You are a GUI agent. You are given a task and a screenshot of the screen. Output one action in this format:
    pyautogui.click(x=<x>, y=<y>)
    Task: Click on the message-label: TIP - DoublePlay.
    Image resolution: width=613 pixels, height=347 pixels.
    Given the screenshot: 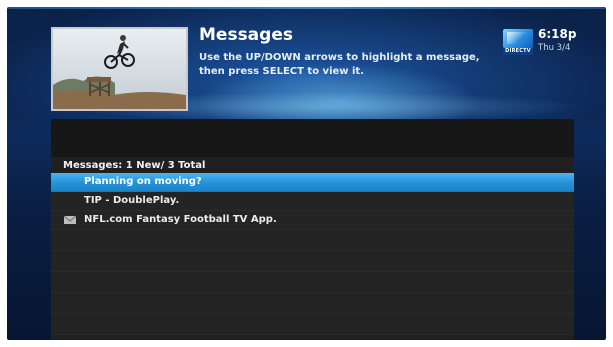 What is the action you would take?
    pyautogui.click(x=132, y=200)
    